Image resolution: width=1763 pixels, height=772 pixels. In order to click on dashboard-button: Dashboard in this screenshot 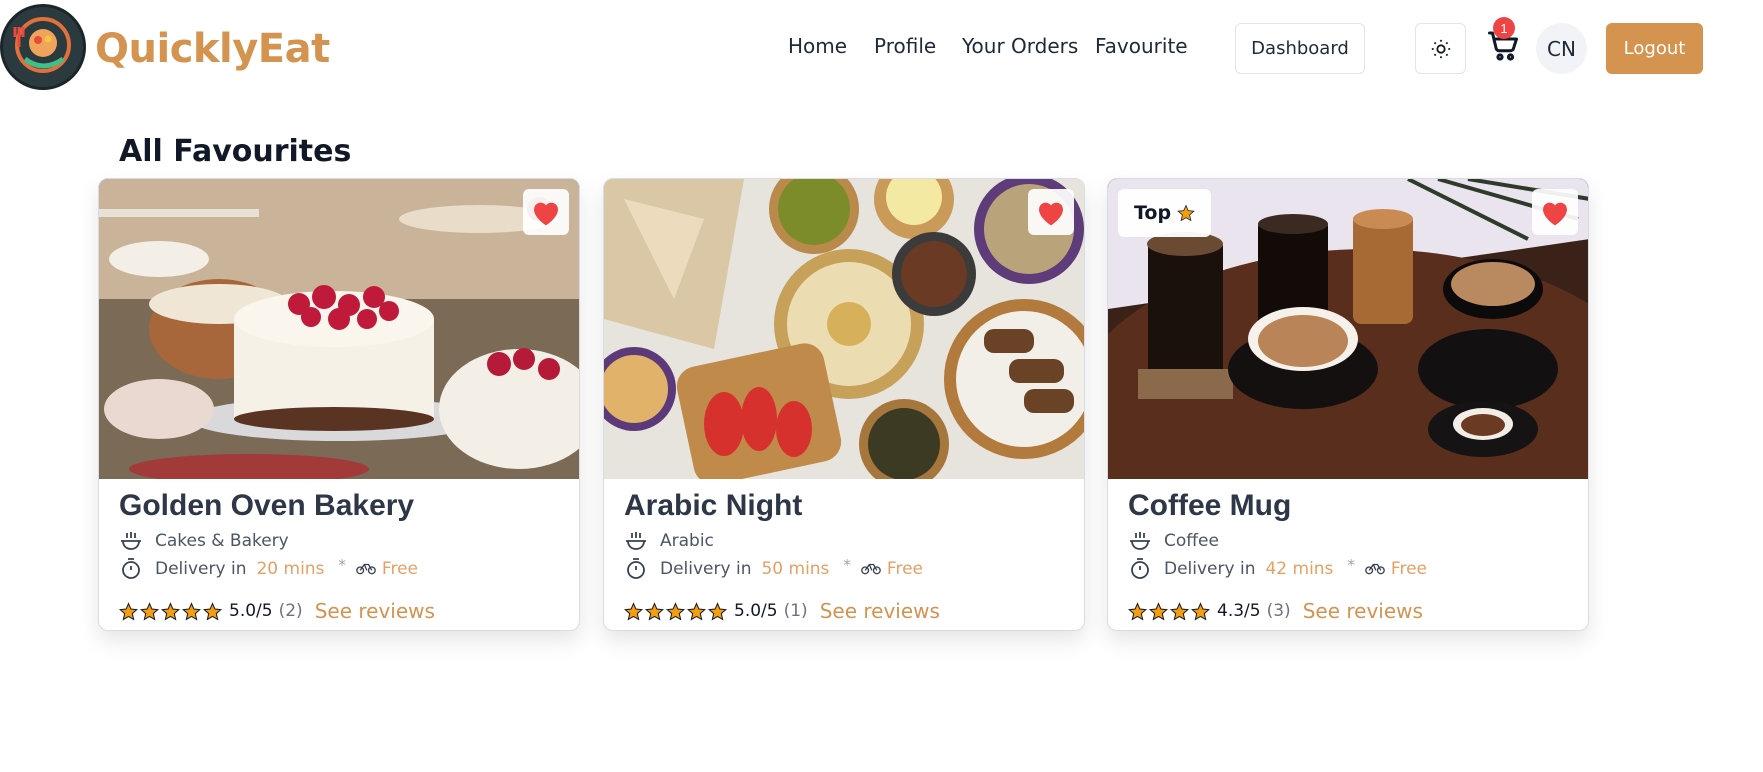, I will do `click(1300, 48)`.